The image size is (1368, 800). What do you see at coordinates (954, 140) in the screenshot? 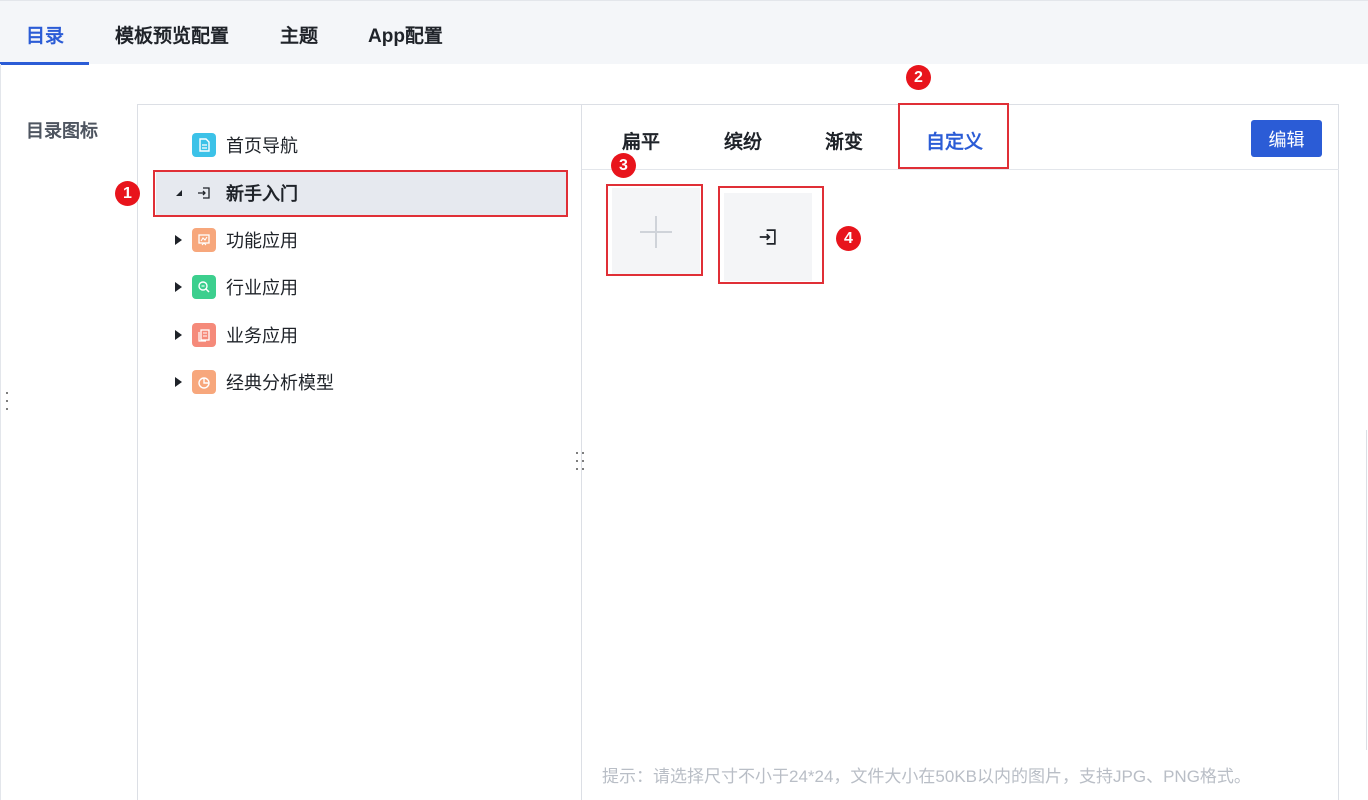
I see `tab-custom: 自定义` at bounding box center [954, 140].